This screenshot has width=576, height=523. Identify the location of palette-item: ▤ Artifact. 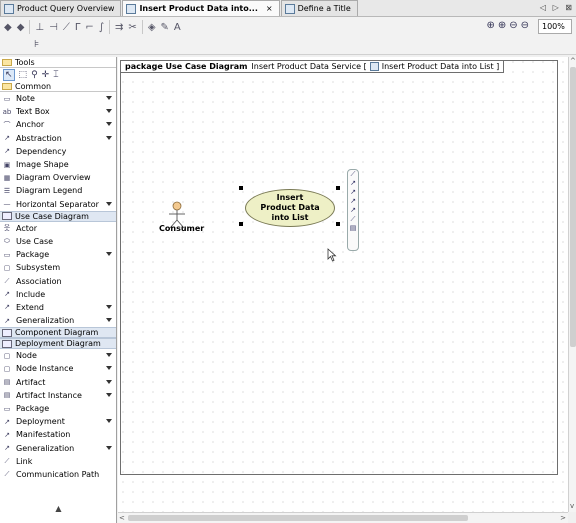
(58, 382).